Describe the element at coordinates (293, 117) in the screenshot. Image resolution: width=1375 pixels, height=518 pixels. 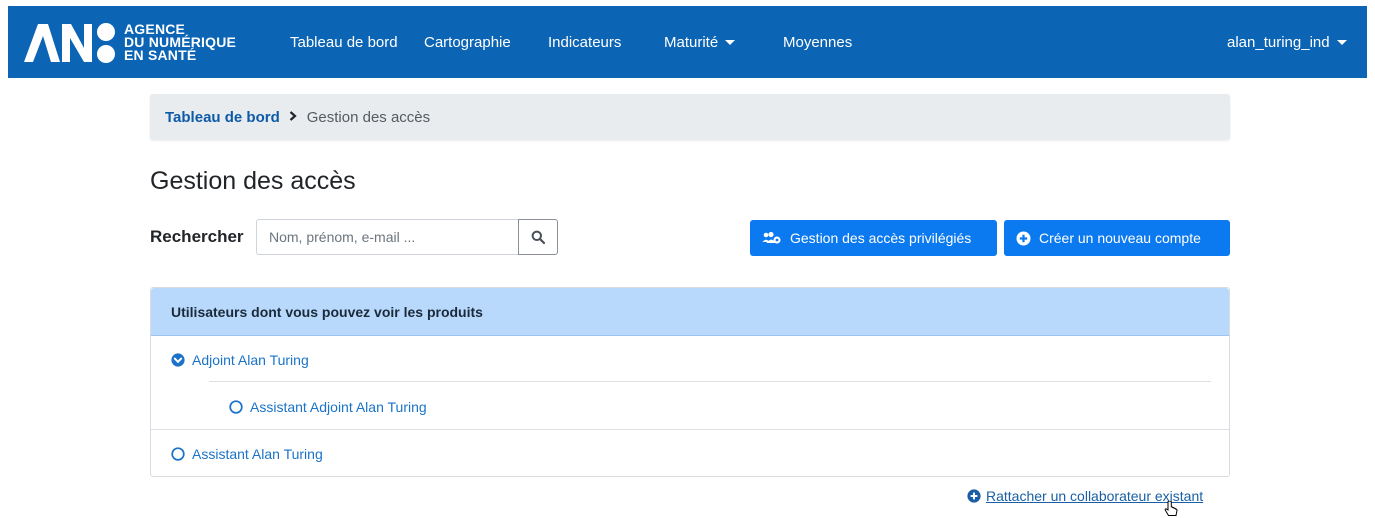
I see `chevron-right-icon` at that location.